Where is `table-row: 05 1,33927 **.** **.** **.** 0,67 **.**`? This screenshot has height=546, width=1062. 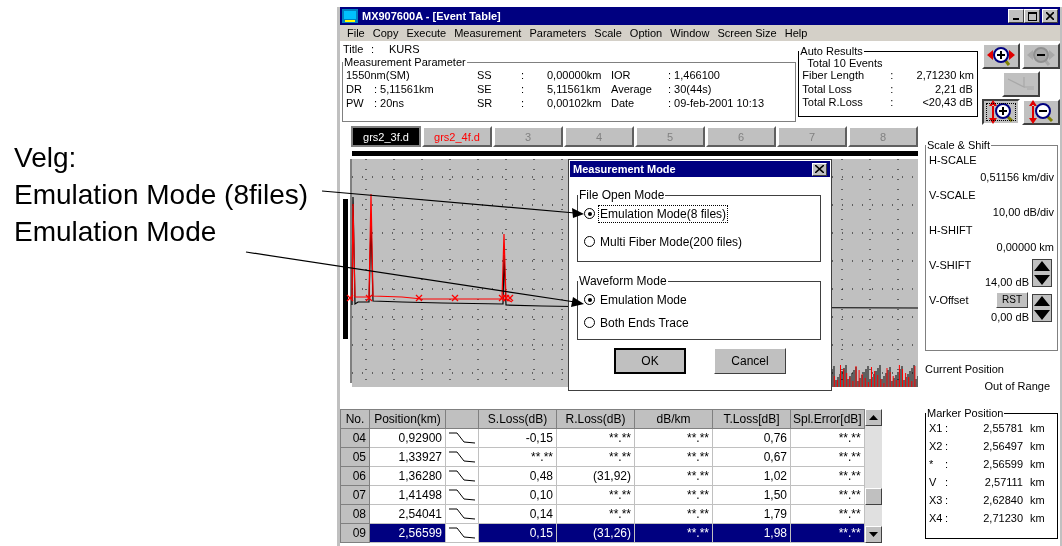 table-row: 05 1,33927 **.** **.** **.** 0,67 **.** is located at coordinates (602, 457).